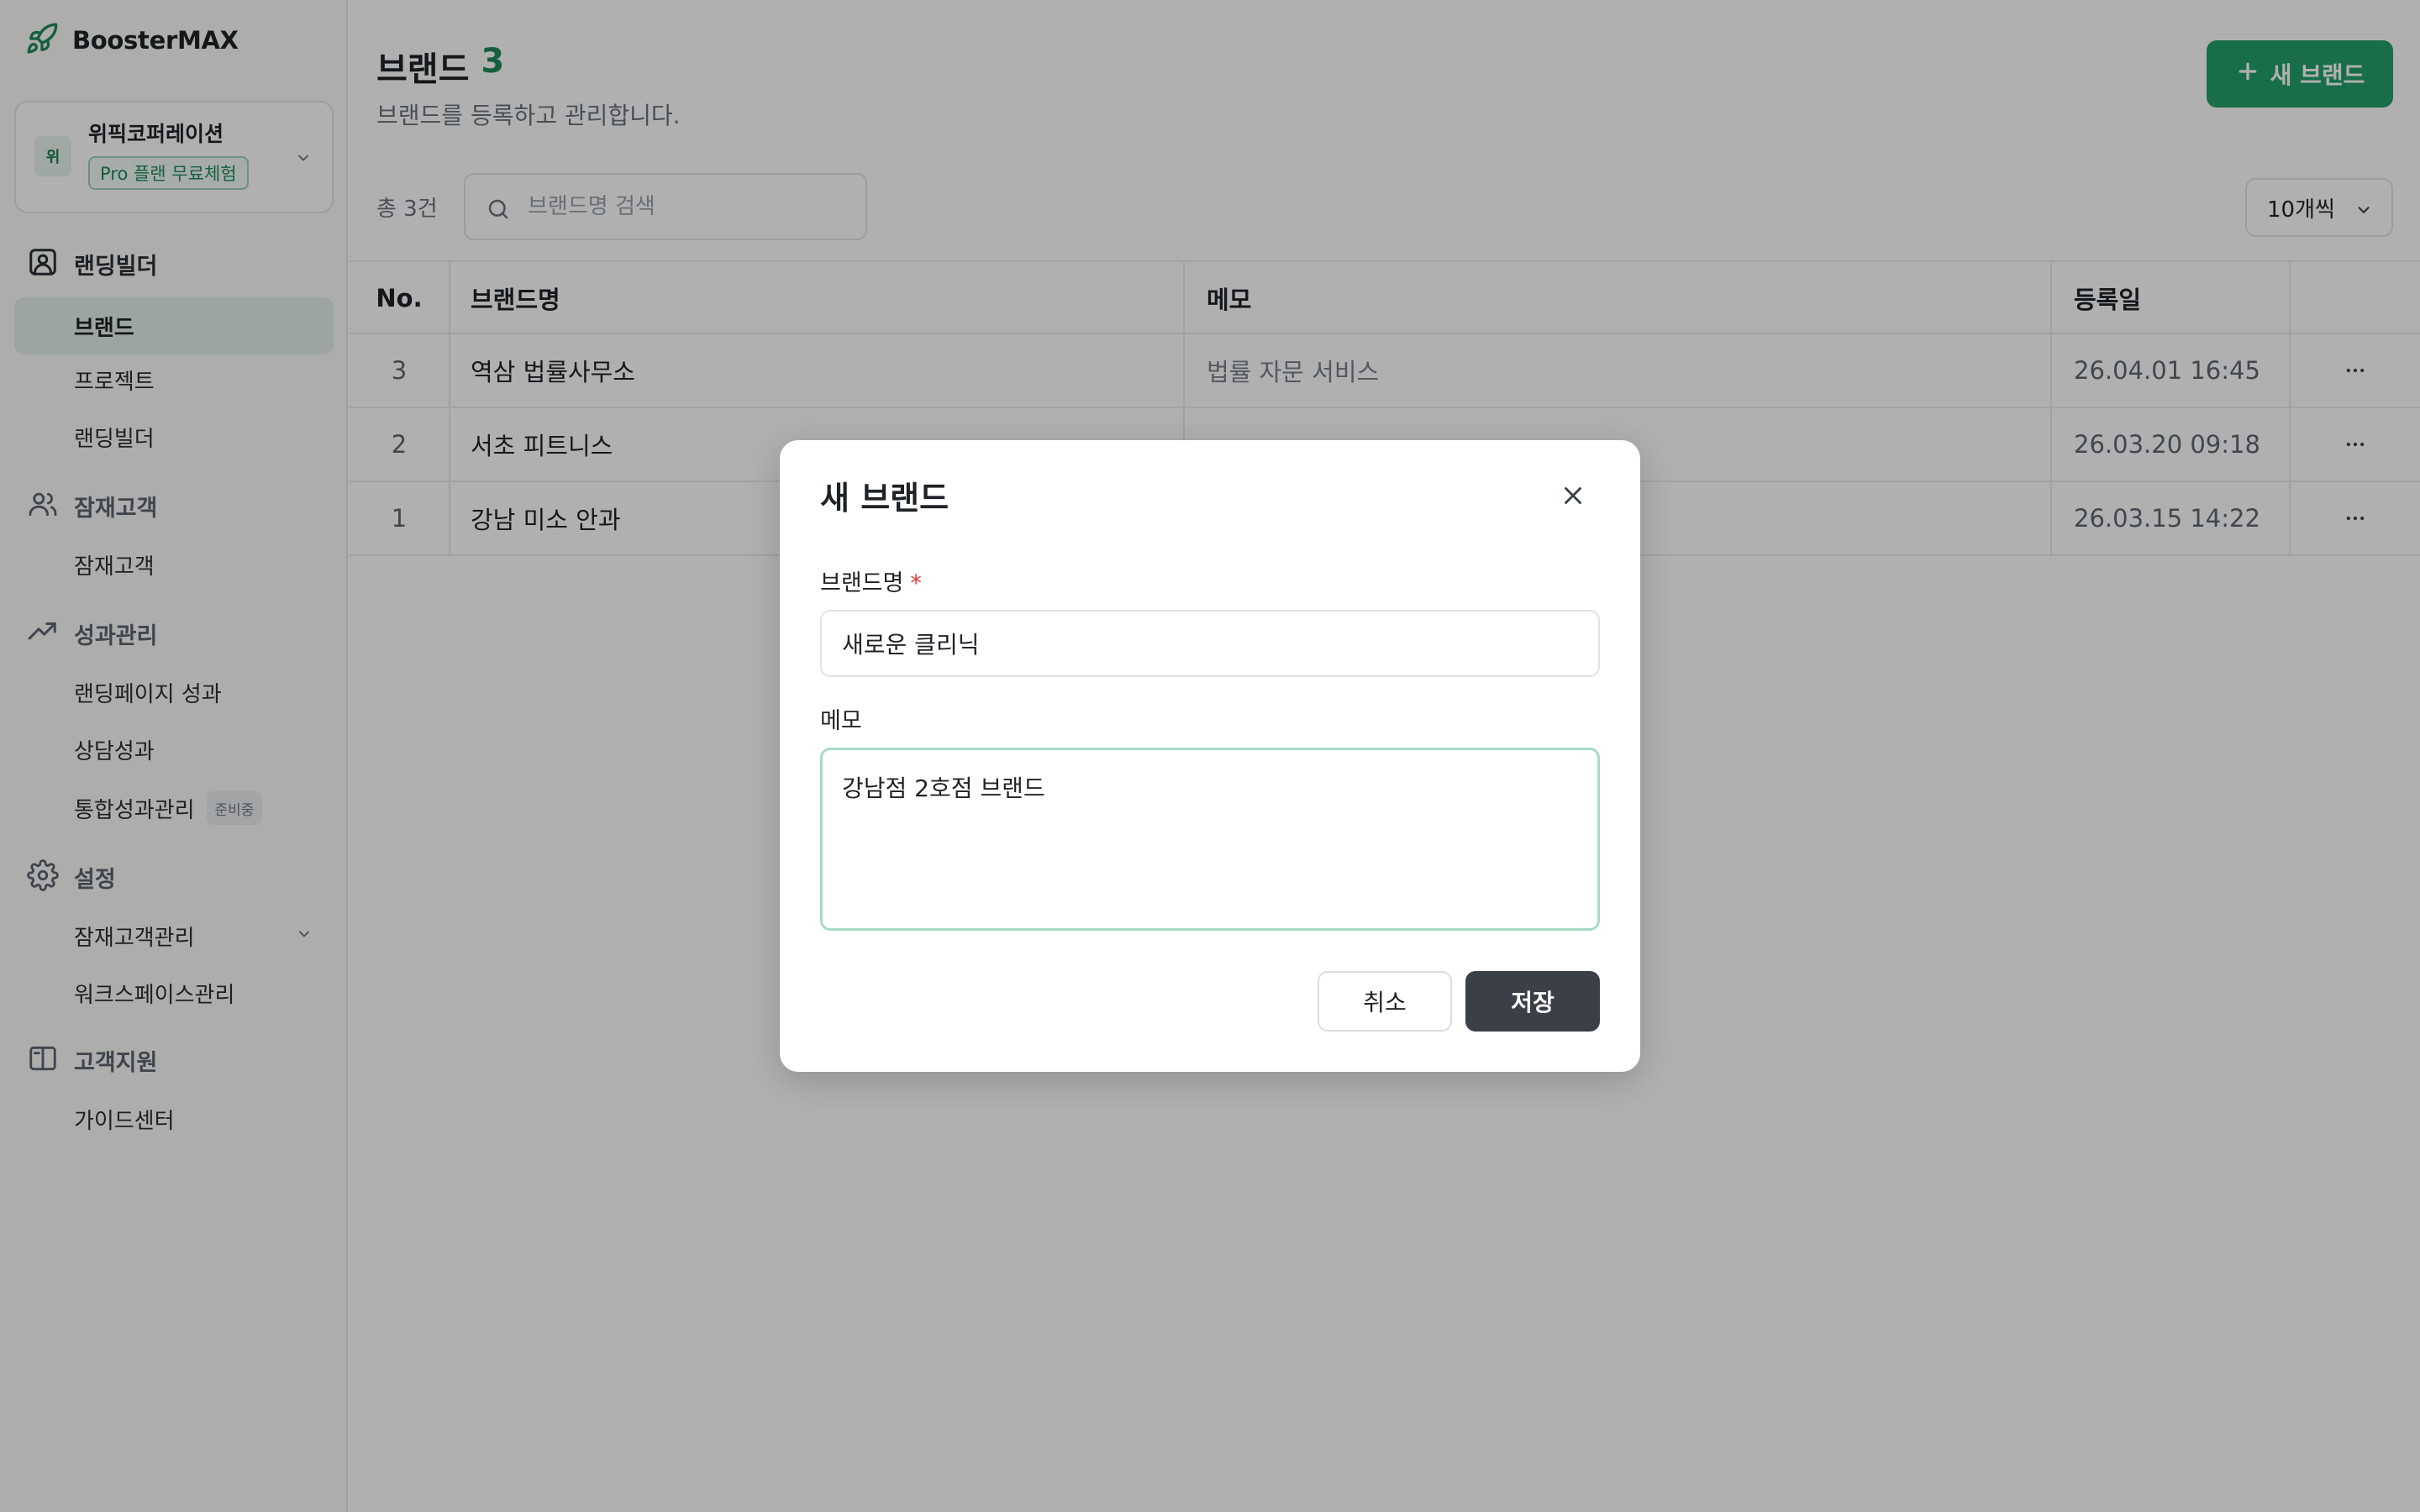 Image resolution: width=2420 pixels, height=1512 pixels. Describe the element at coordinates (1385, 1001) in the screenshot. I see `cancel-button: 취소` at that location.